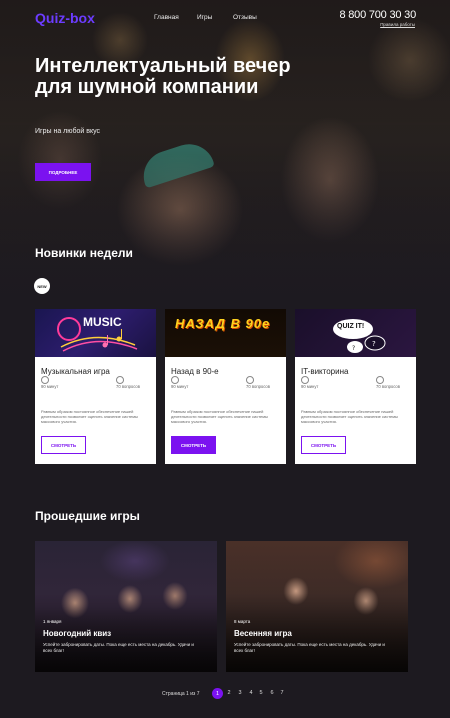 The width and height of the screenshot is (450, 718). I want to click on past-game-date: 8 марта, so click(242, 621).